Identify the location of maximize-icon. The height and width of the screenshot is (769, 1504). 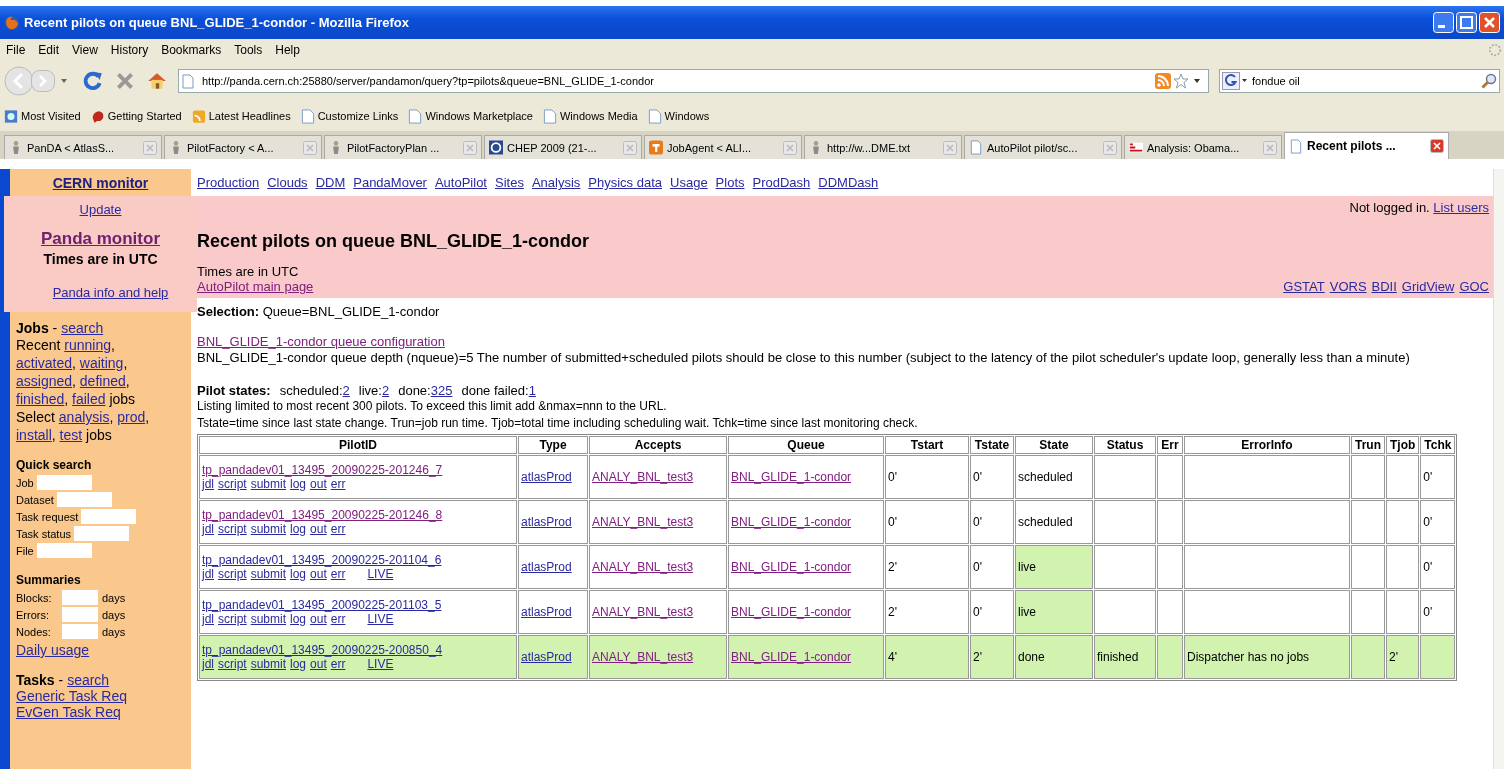
(1466, 22).